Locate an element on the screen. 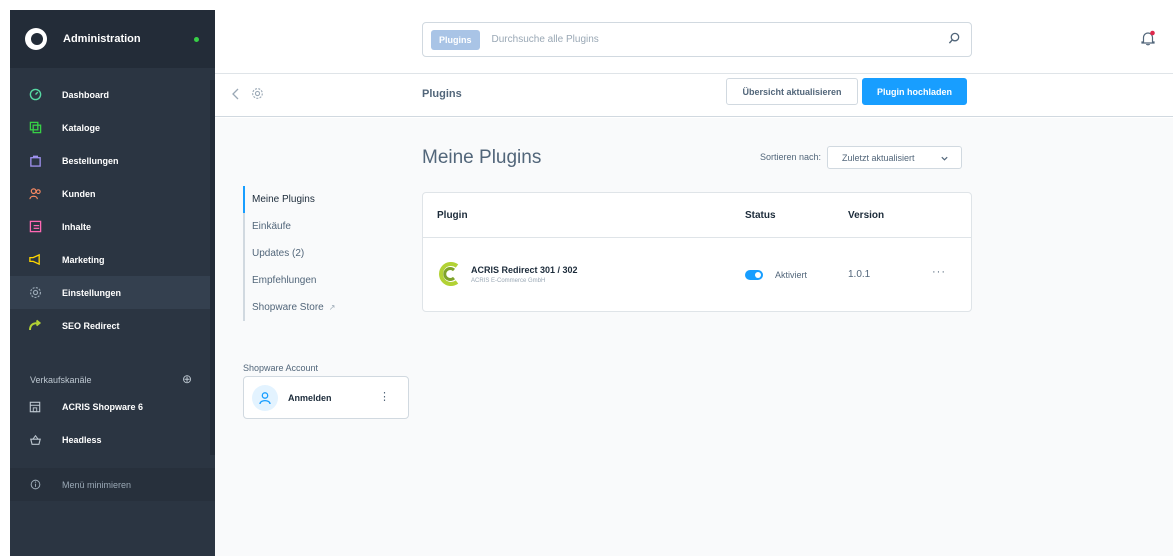 This screenshot has height=556, width=1173. content-icon is located at coordinates (35, 227).